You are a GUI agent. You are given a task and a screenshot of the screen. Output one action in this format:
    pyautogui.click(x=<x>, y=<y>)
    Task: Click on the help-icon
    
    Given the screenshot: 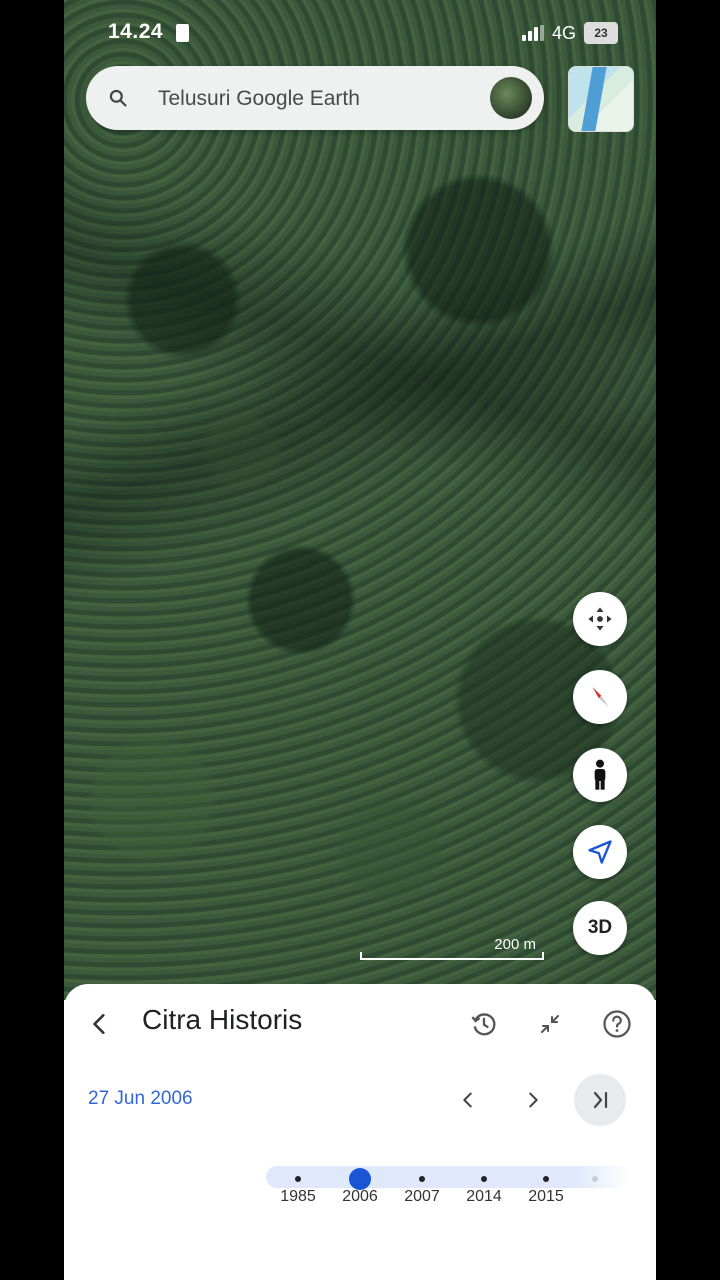 What is the action you would take?
    pyautogui.click(x=617, y=1024)
    